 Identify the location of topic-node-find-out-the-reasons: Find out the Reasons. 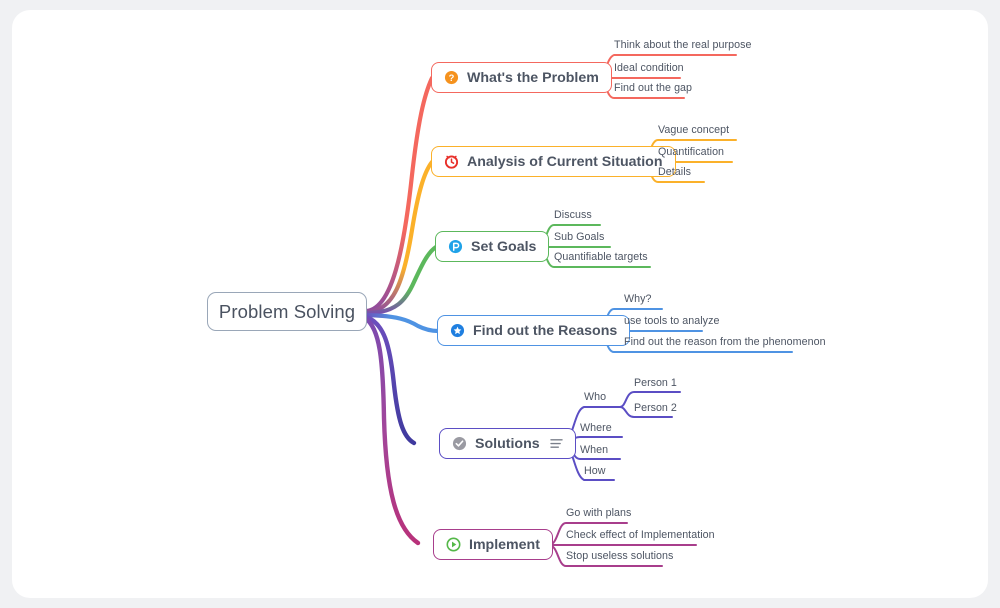
(534, 330).